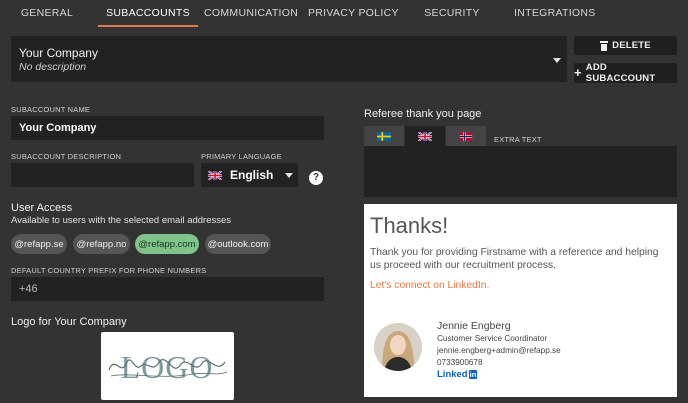 Image resolution: width=688 pixels, height=403 pixels. I want to click on delete-button-label: DELETE, so click(631, 45).